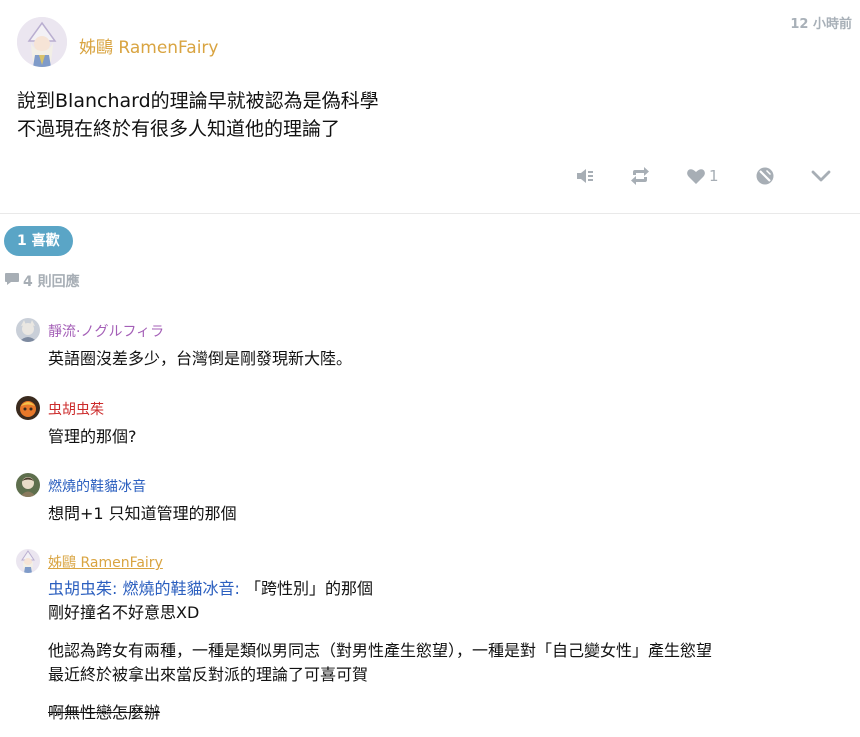 The width and height of the screenshot is (860, 737). What do you see at coordinates (97, 486) in the screenshot?
I see `comment-author: 燃燒的鞋貓冰音` at bounding box center [97, 486].